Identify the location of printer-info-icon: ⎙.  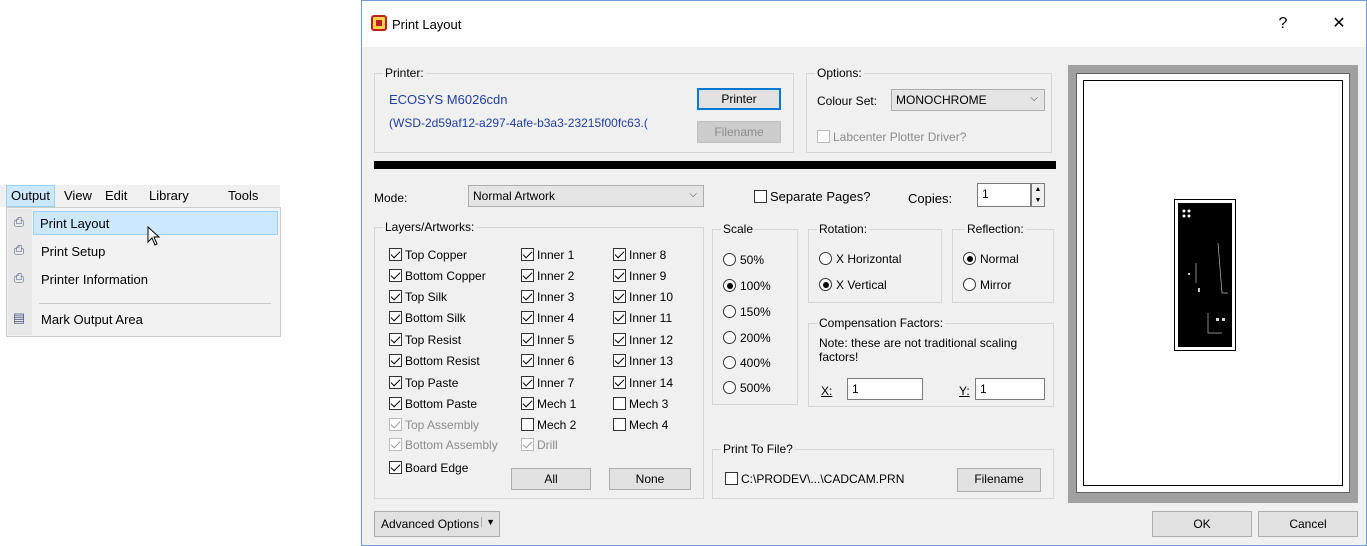
(19, 277).